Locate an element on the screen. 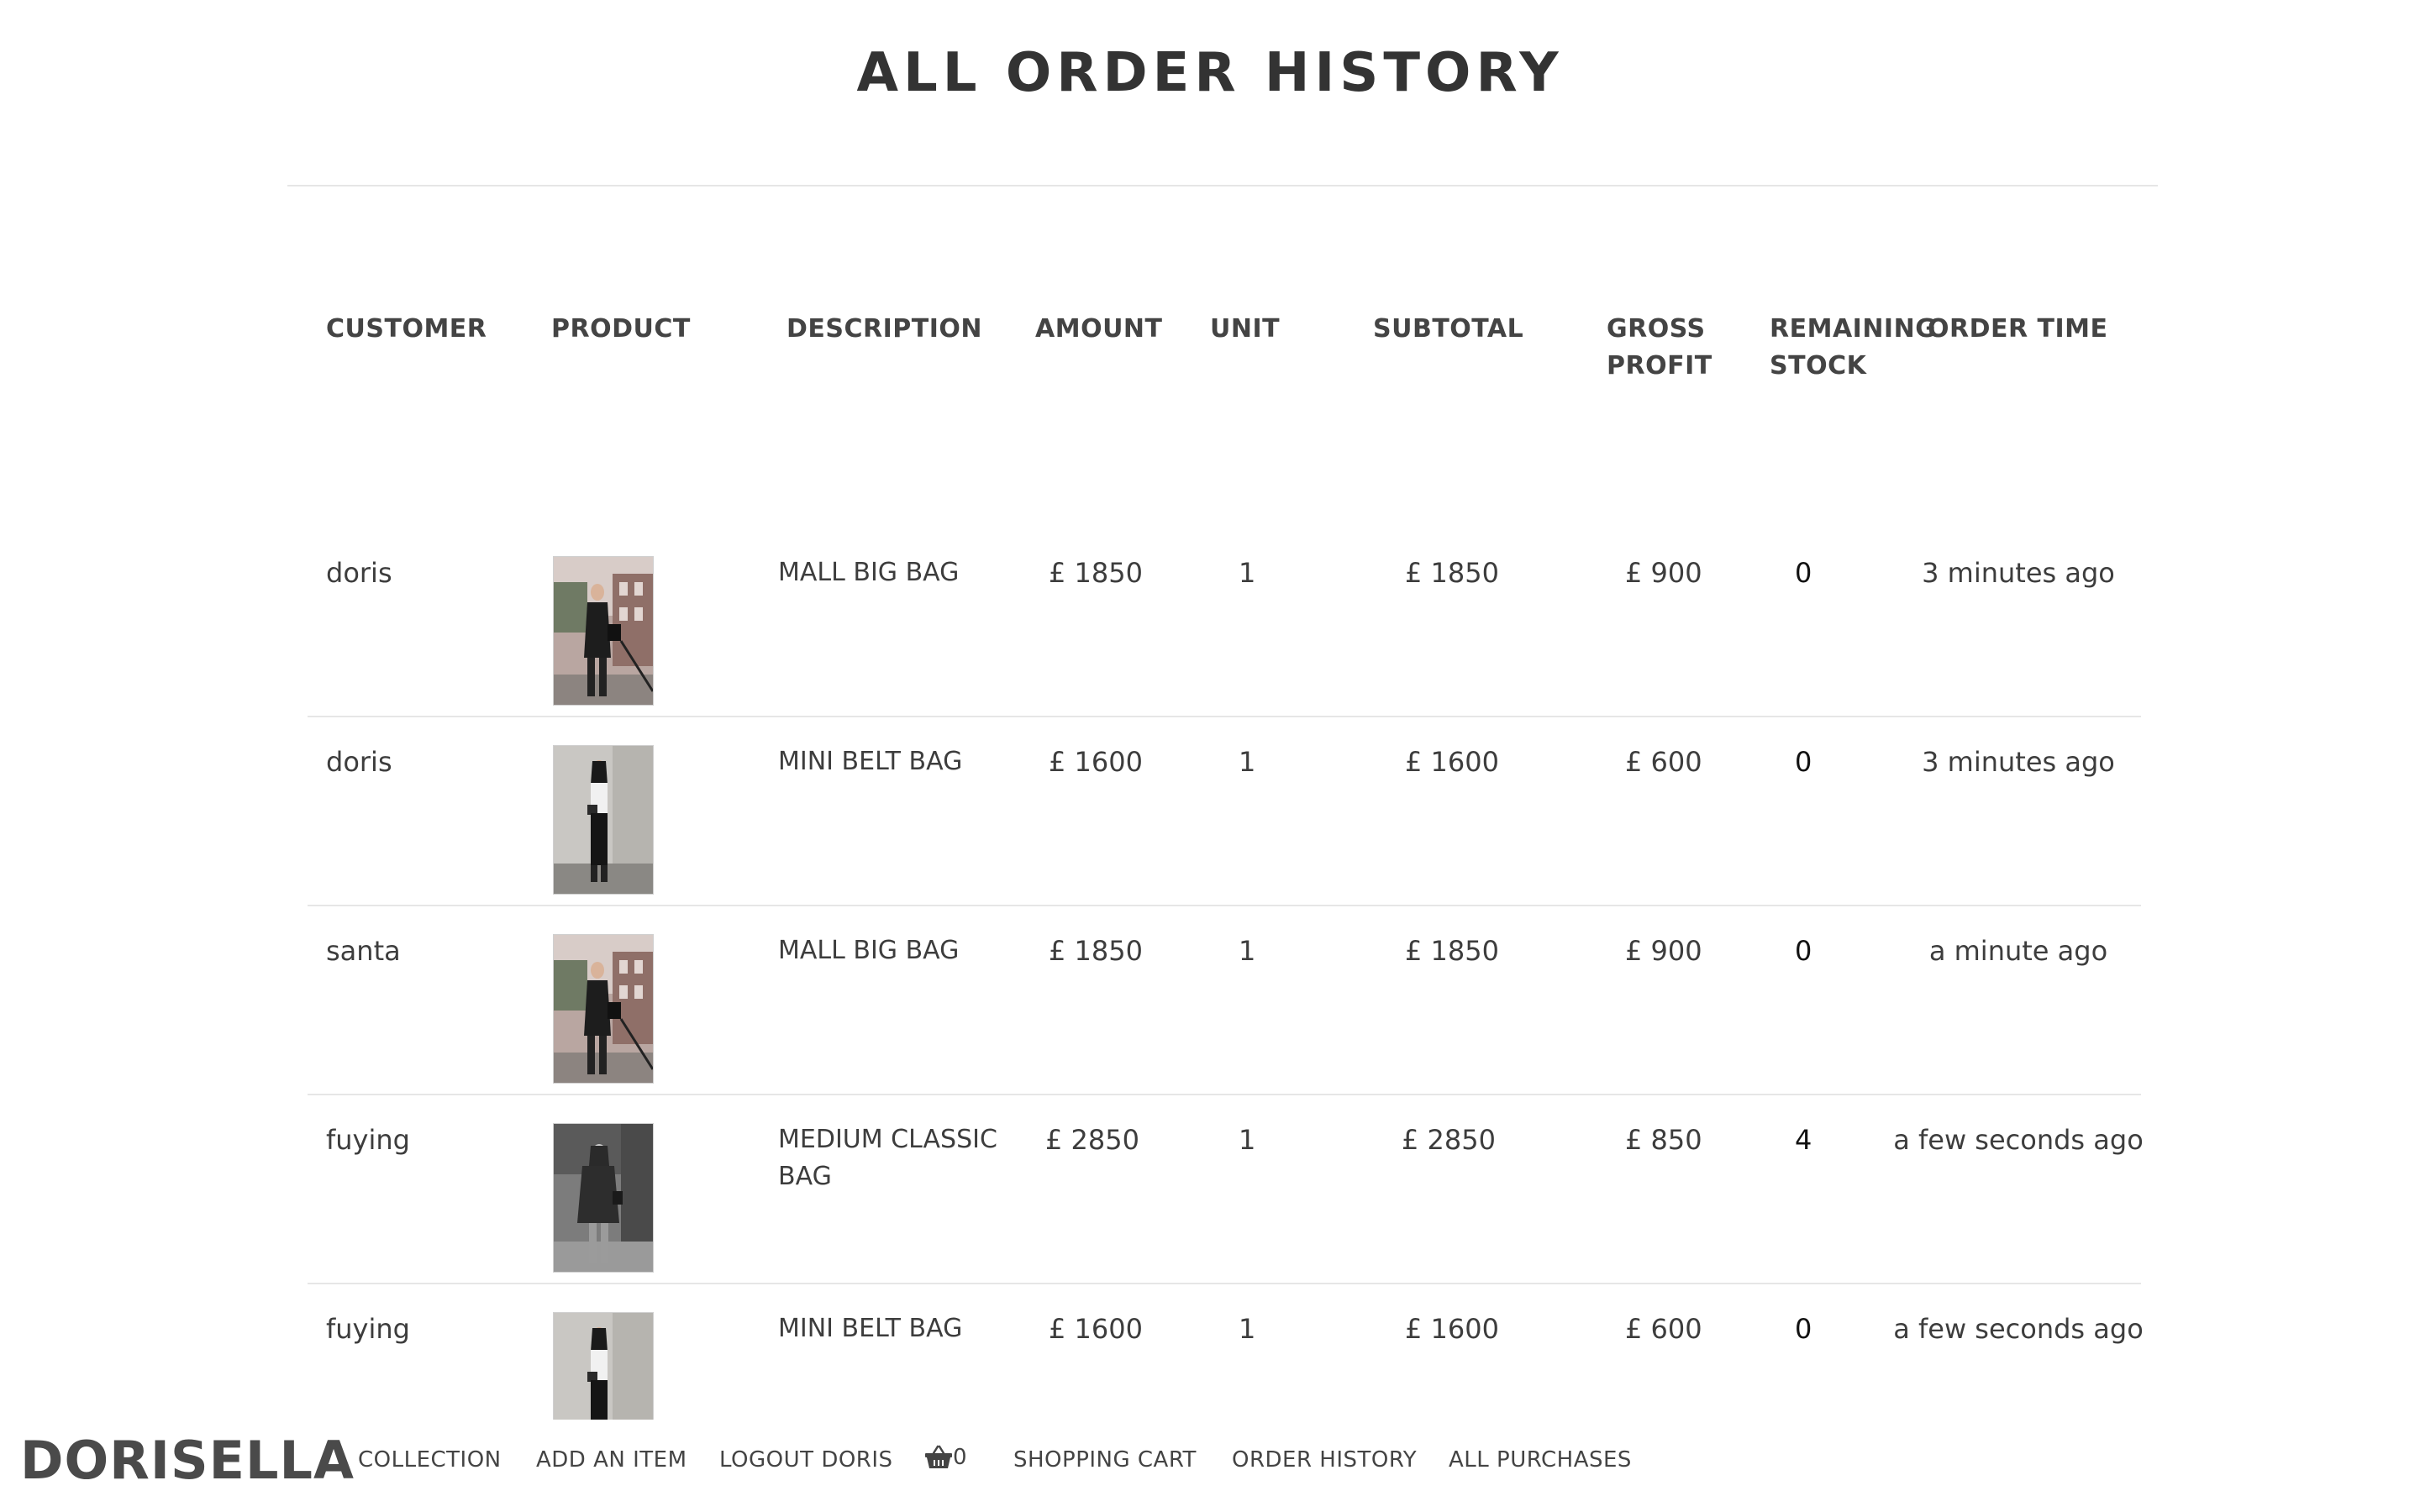  page-title: ALL ORDER HISTORY is located at coordinates (1210, 73).